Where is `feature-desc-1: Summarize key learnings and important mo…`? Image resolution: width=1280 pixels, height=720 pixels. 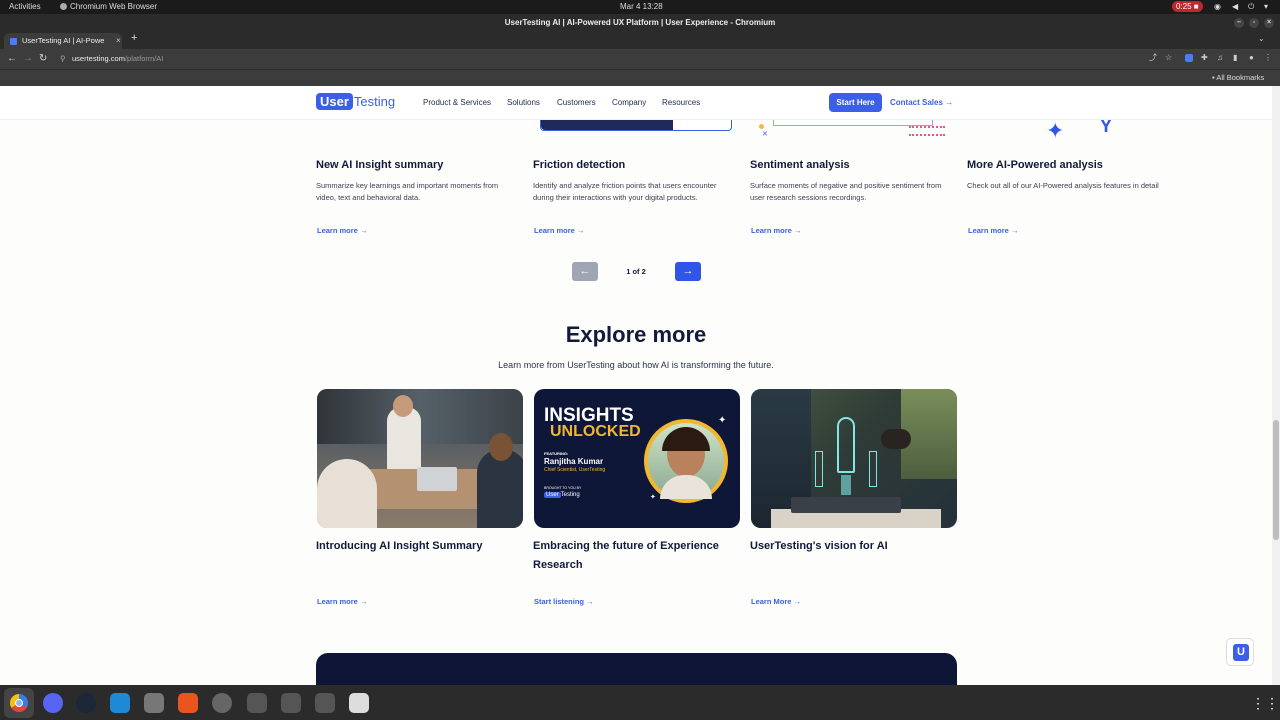
feature-desc-1: Summarize key learnings and important mo… is located at coordinates (407, 191).